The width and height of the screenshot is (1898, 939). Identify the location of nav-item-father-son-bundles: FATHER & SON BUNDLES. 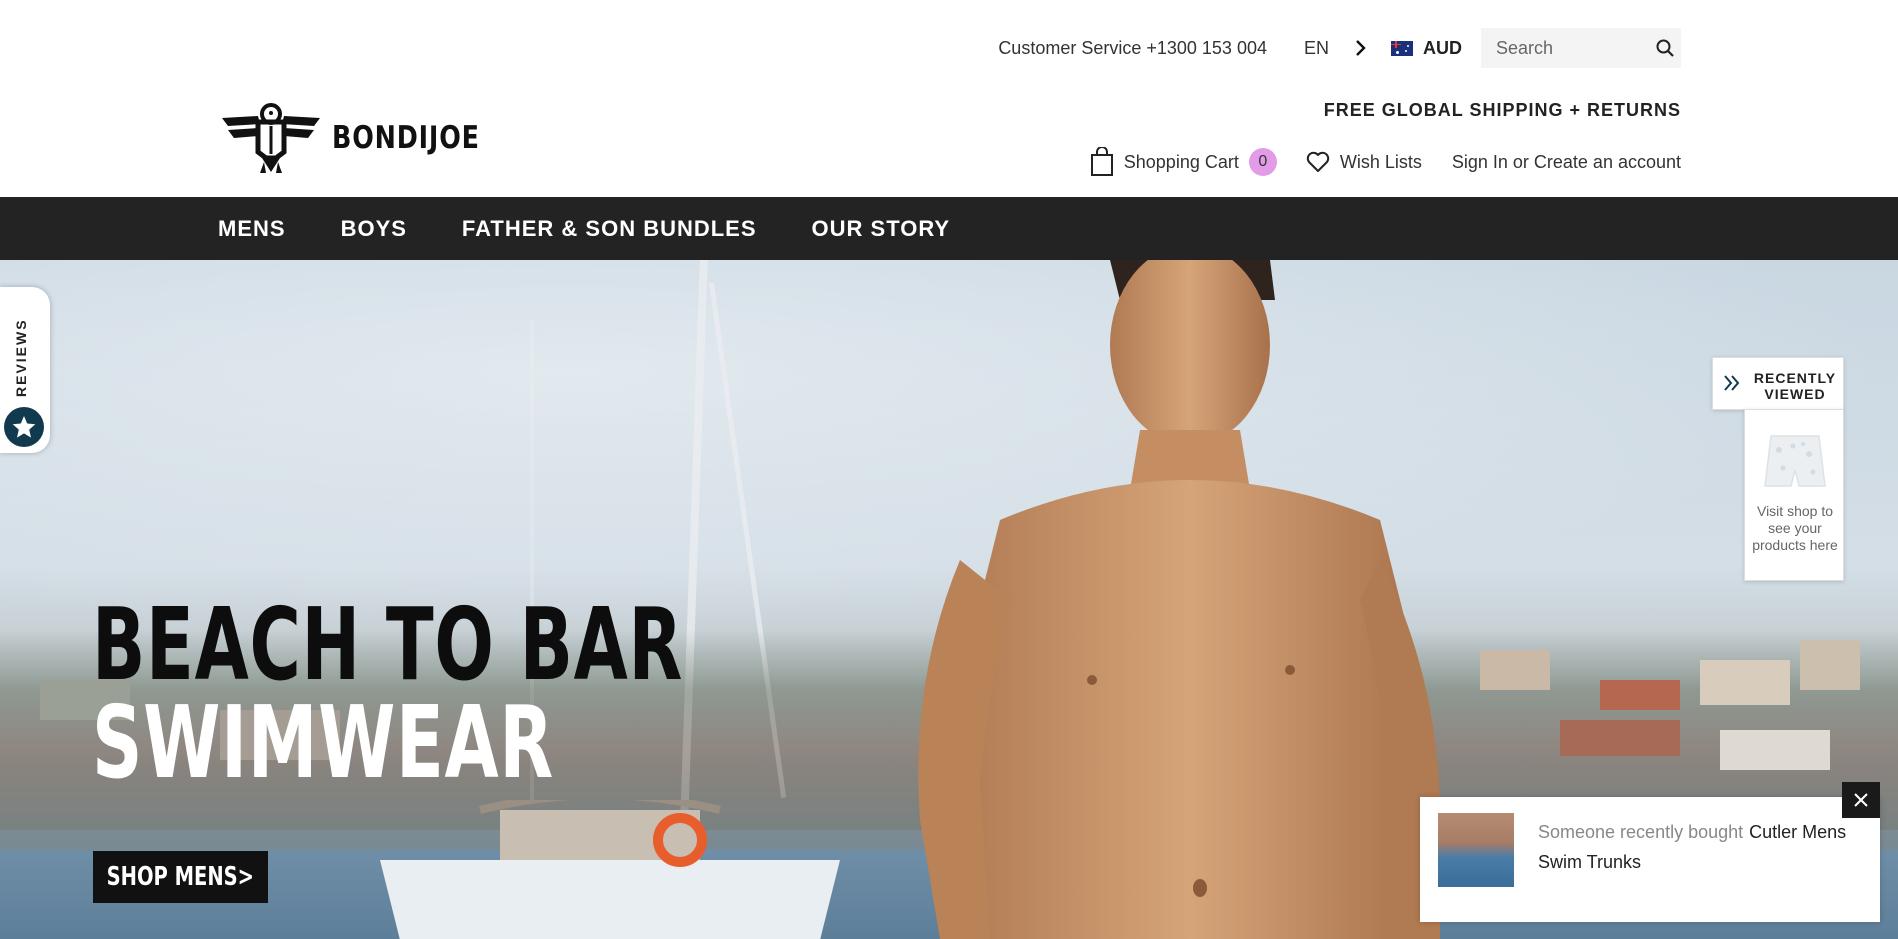
(609, 229).